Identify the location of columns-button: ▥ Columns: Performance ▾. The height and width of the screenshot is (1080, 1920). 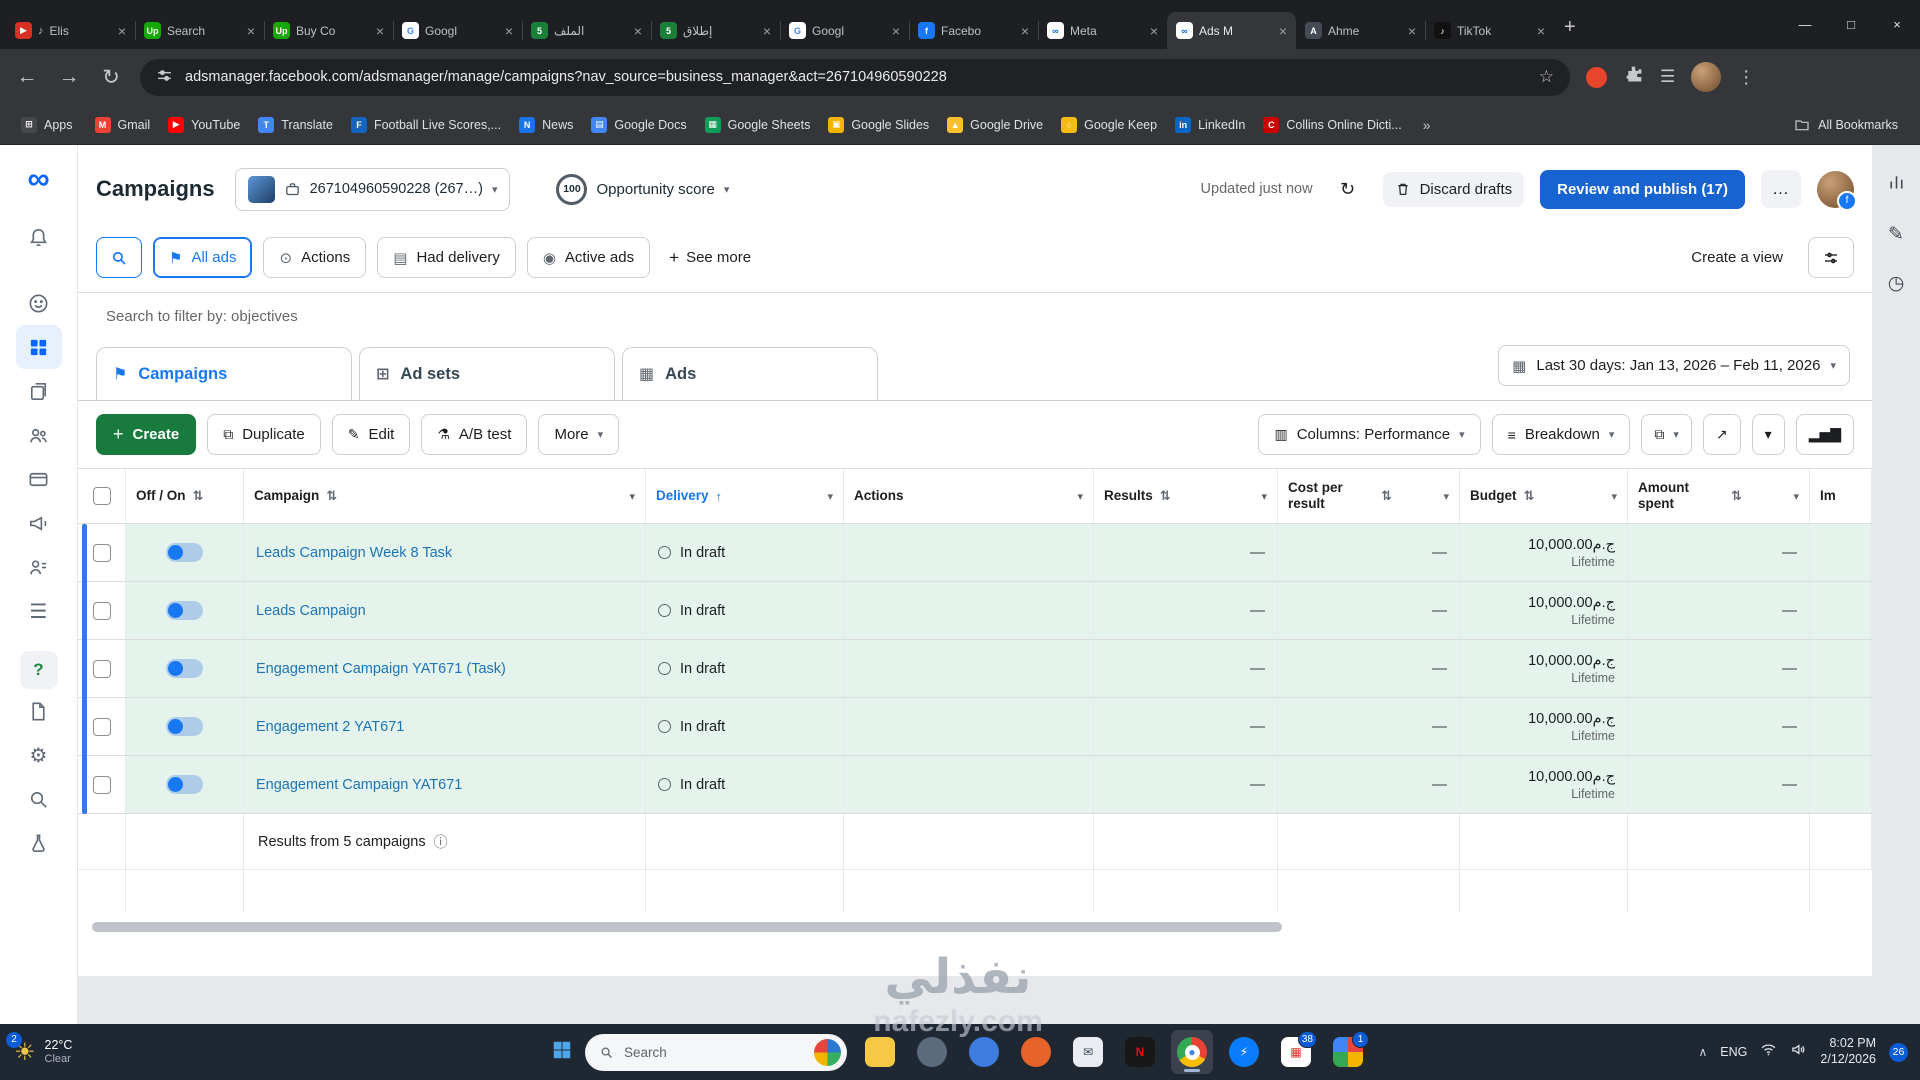
(1369, 434).